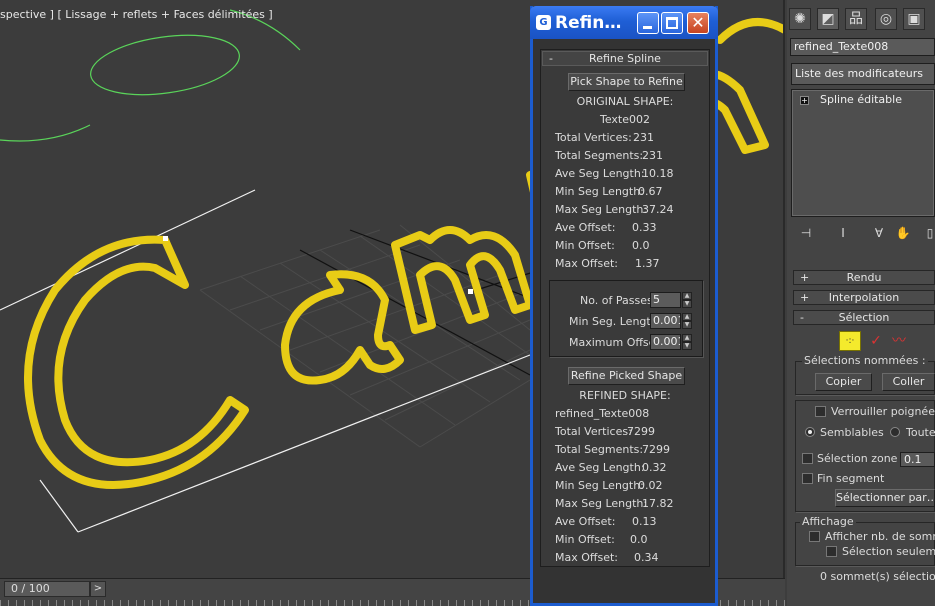 This screenshot has height=606, width=935. Describe the element at coordinates (807, 478) in the screenshot. I see `segment-end-checkbox` at that location.